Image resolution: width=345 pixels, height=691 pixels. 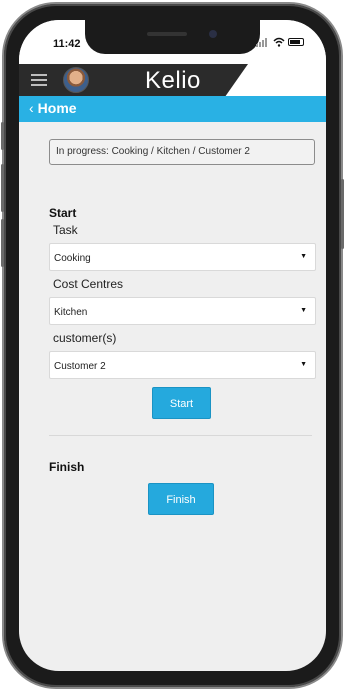 I want to click on wifi-icon, so click(x=279, y=42).